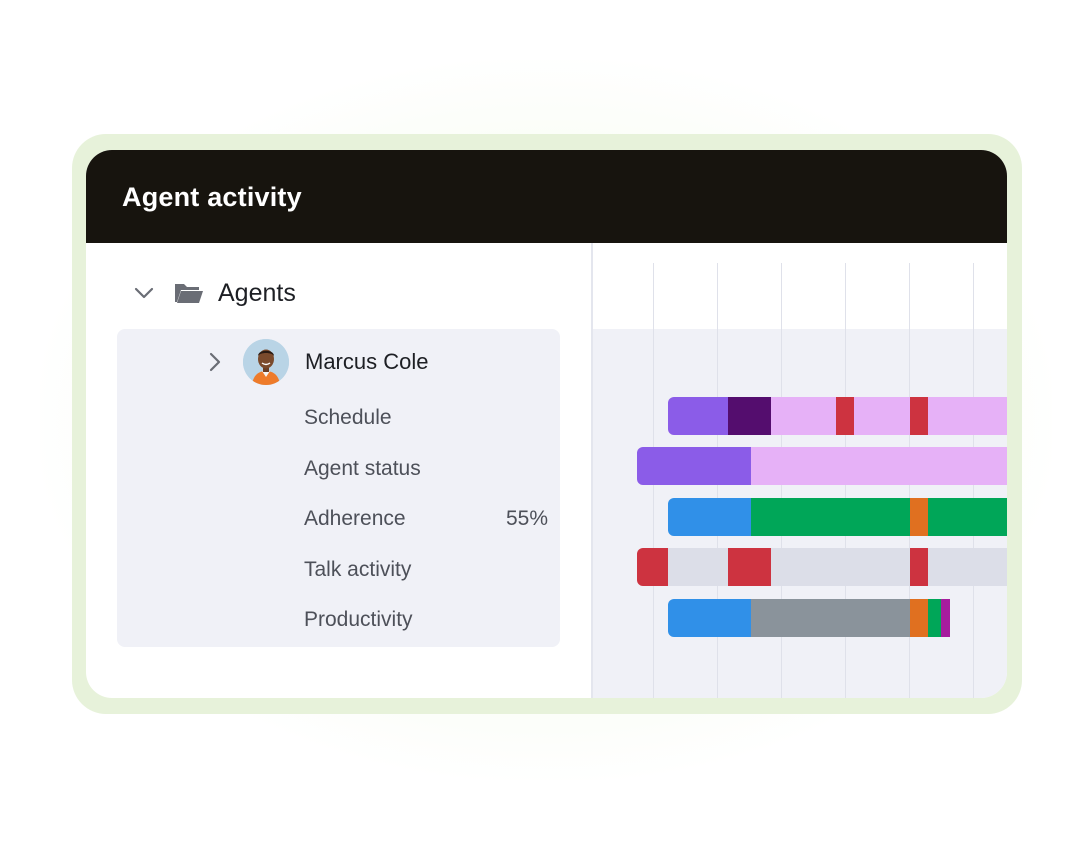 Image resolution: width=1092 pixels, height=848 pixels. What do you see at coordinates (189, 293) in the screenshot?
I see `folder-open-icon` at bounding box center [189, 293].